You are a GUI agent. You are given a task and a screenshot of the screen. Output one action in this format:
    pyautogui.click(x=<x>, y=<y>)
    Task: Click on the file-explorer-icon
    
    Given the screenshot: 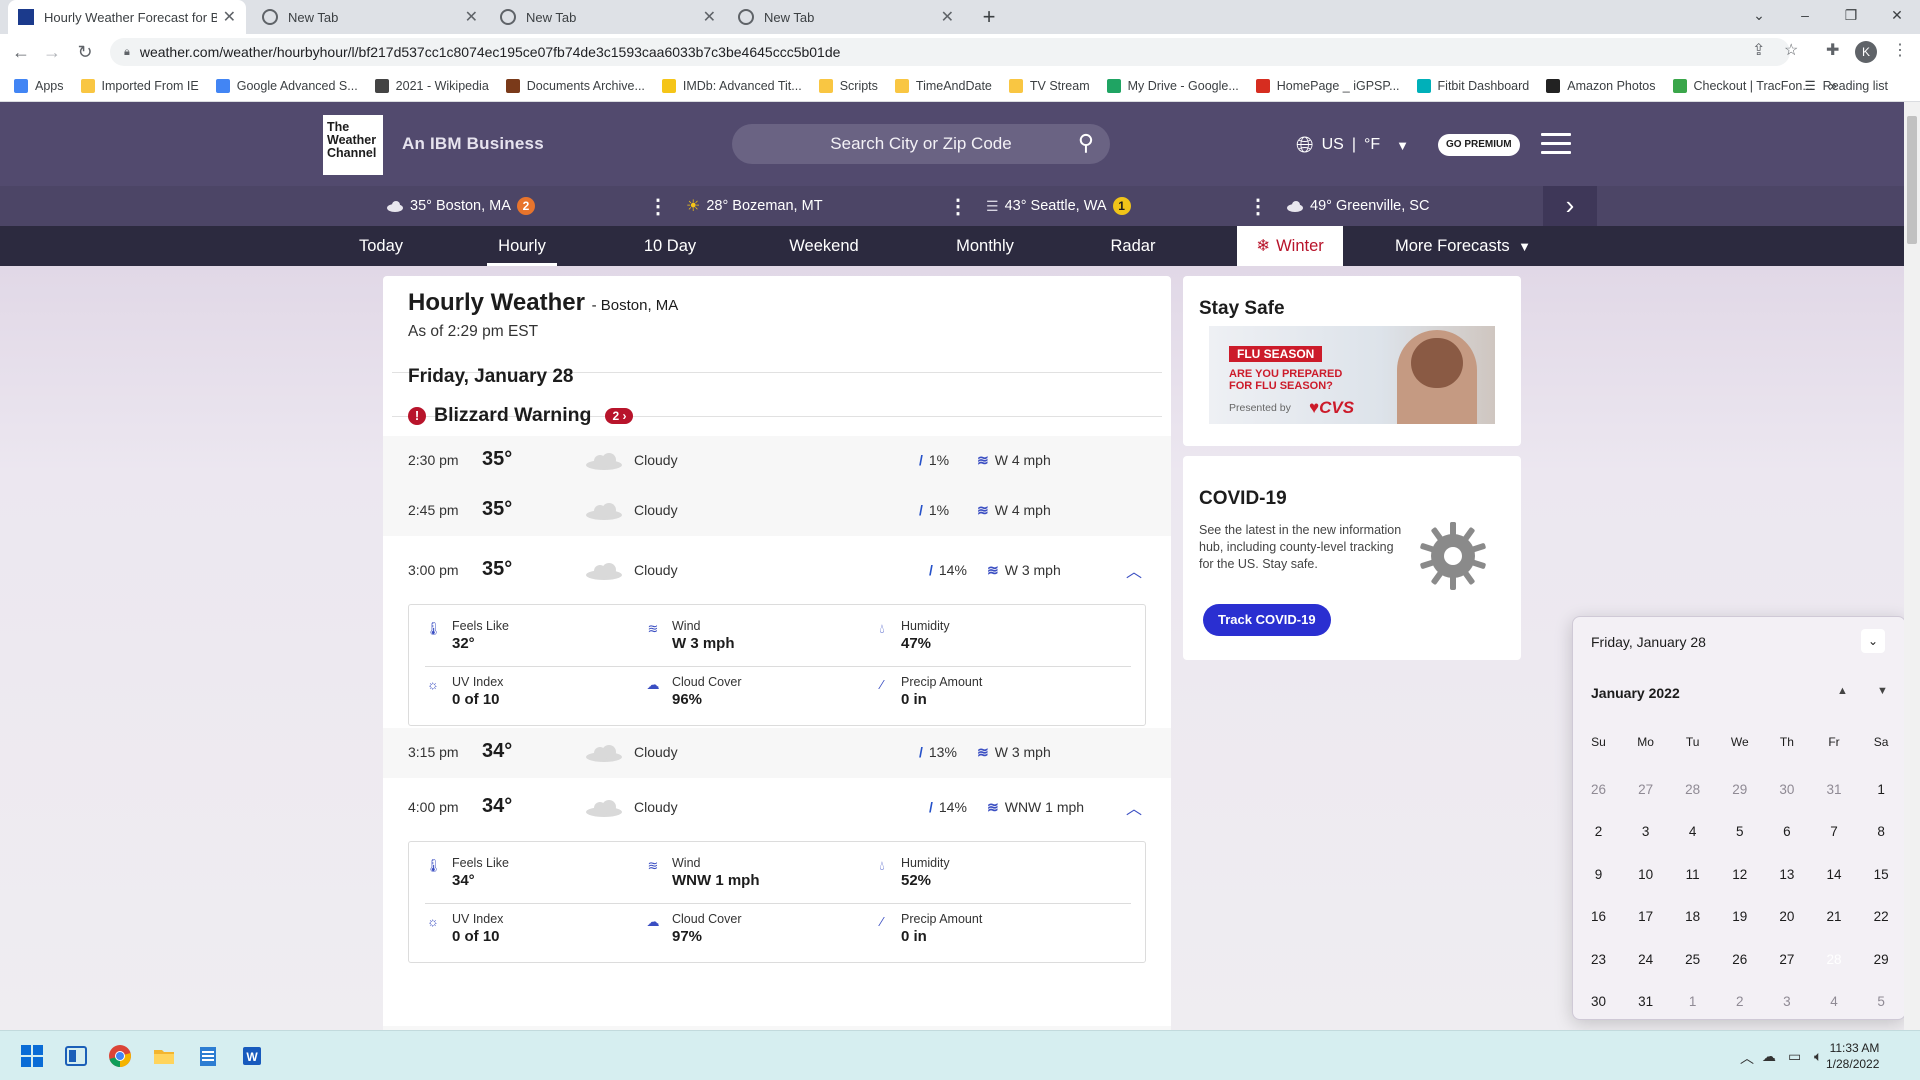 What is the action you would take?
    pyautogui.click(x=164, y=1056)
    